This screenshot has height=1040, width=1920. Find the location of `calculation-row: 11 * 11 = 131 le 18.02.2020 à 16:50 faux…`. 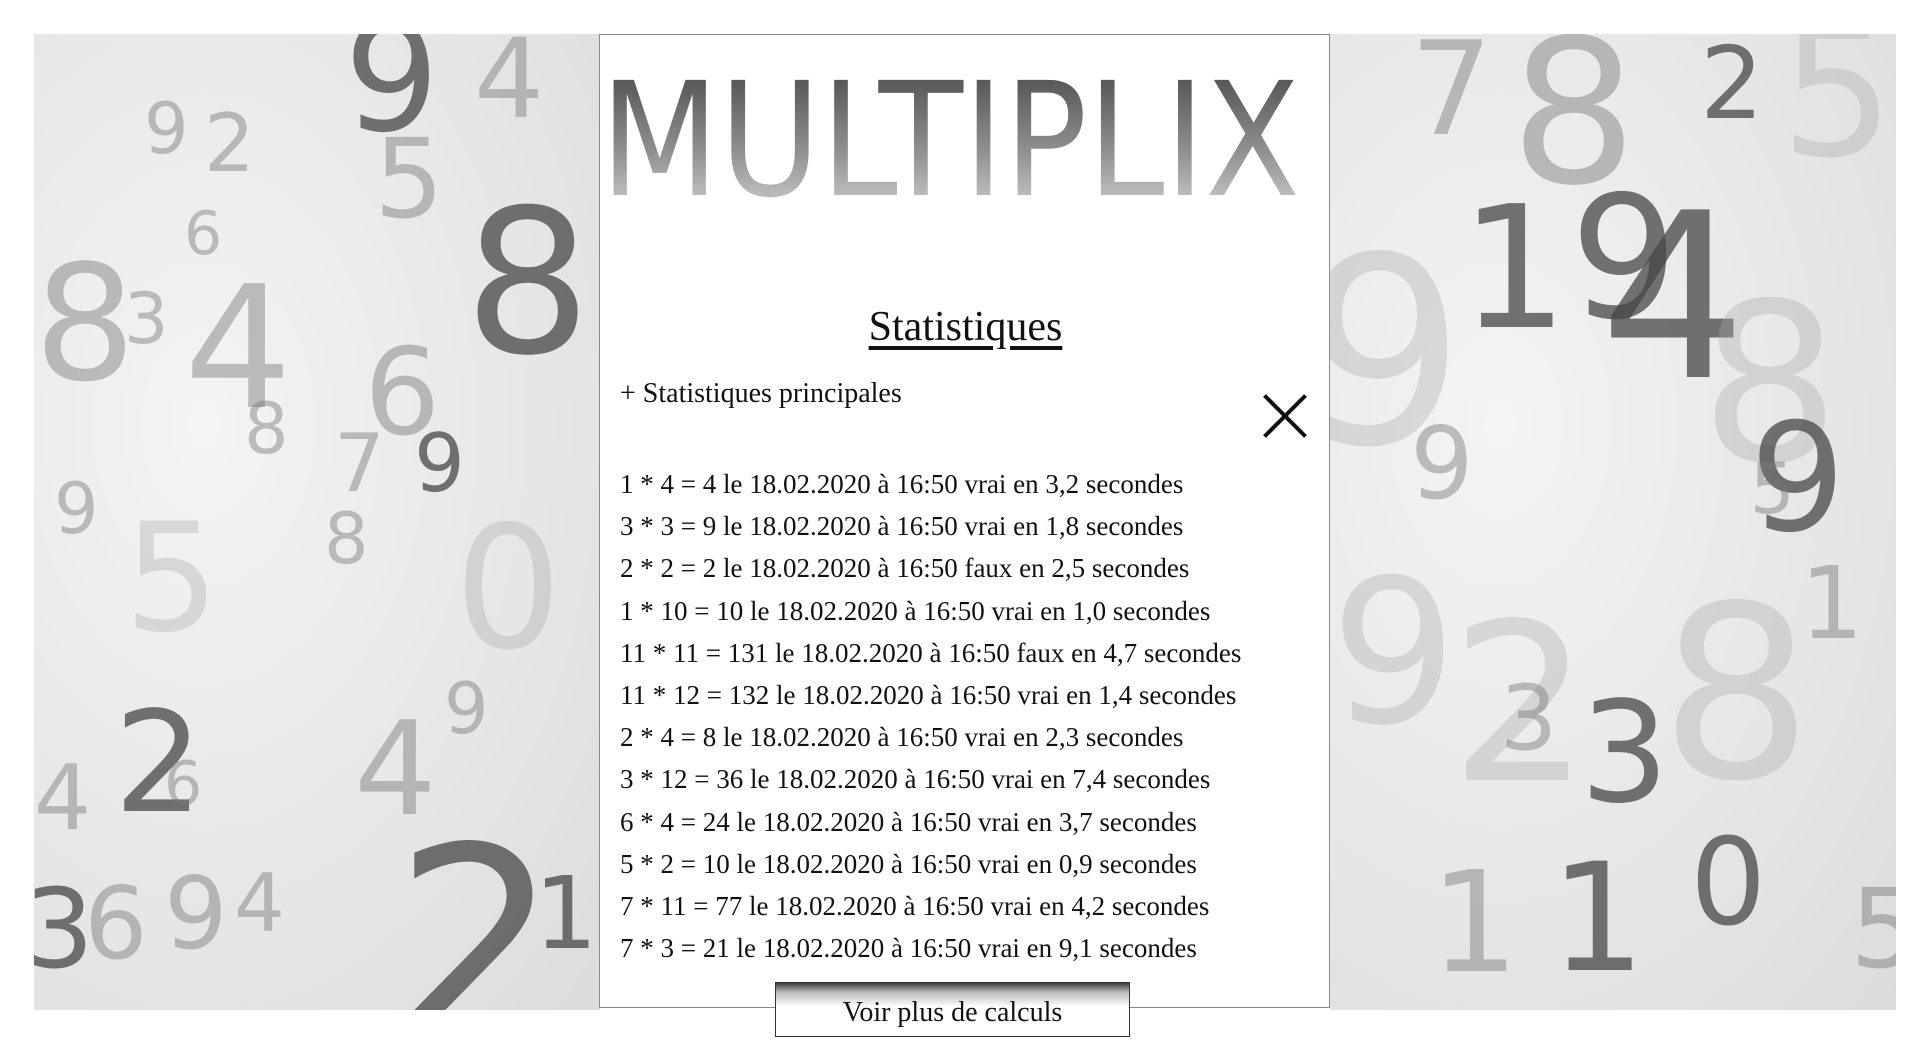

calculation-row: 11 * 11 = 131 le 18.02.2020 à 16:50 faux… is located at coordinates (931, 652).